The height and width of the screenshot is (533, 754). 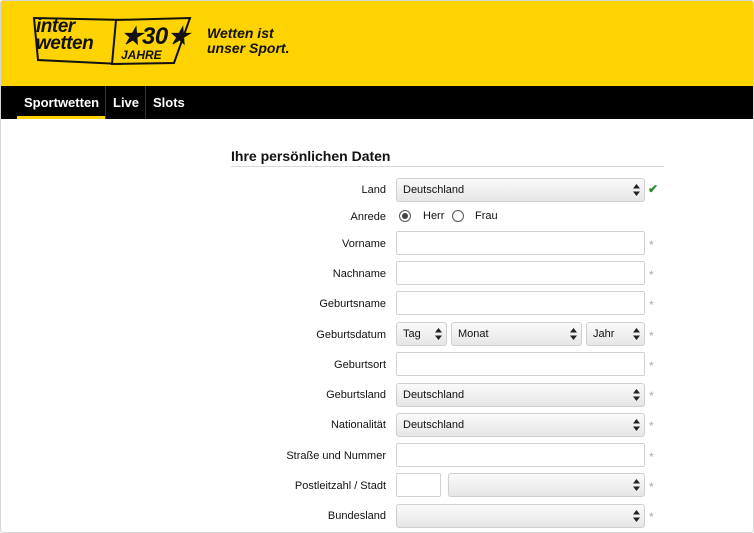 I want to click on strasse-input, so click(x=520, y=455).